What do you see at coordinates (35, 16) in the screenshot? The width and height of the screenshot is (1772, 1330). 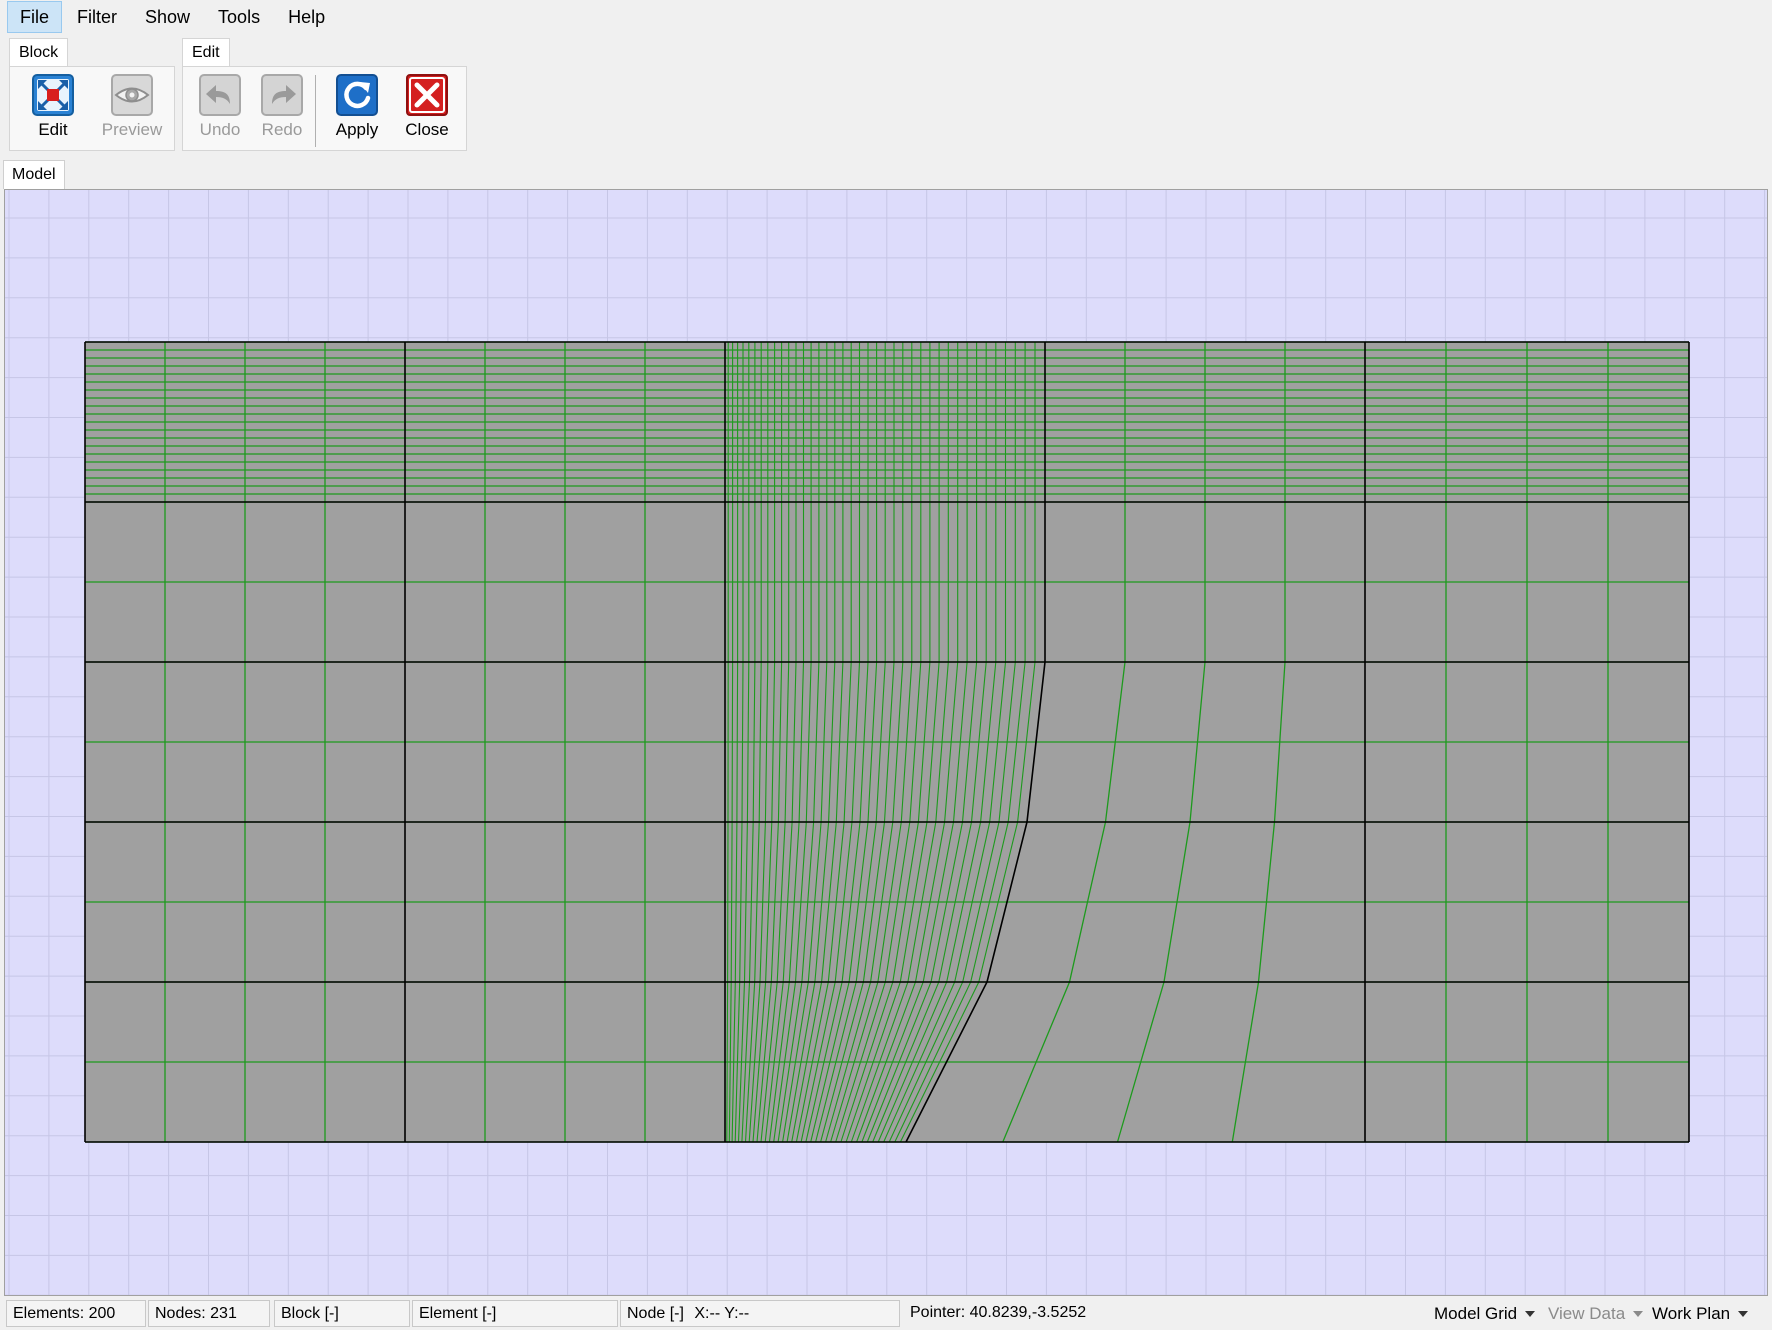 I see `menu-file: File` at bounding box center [35, 16].